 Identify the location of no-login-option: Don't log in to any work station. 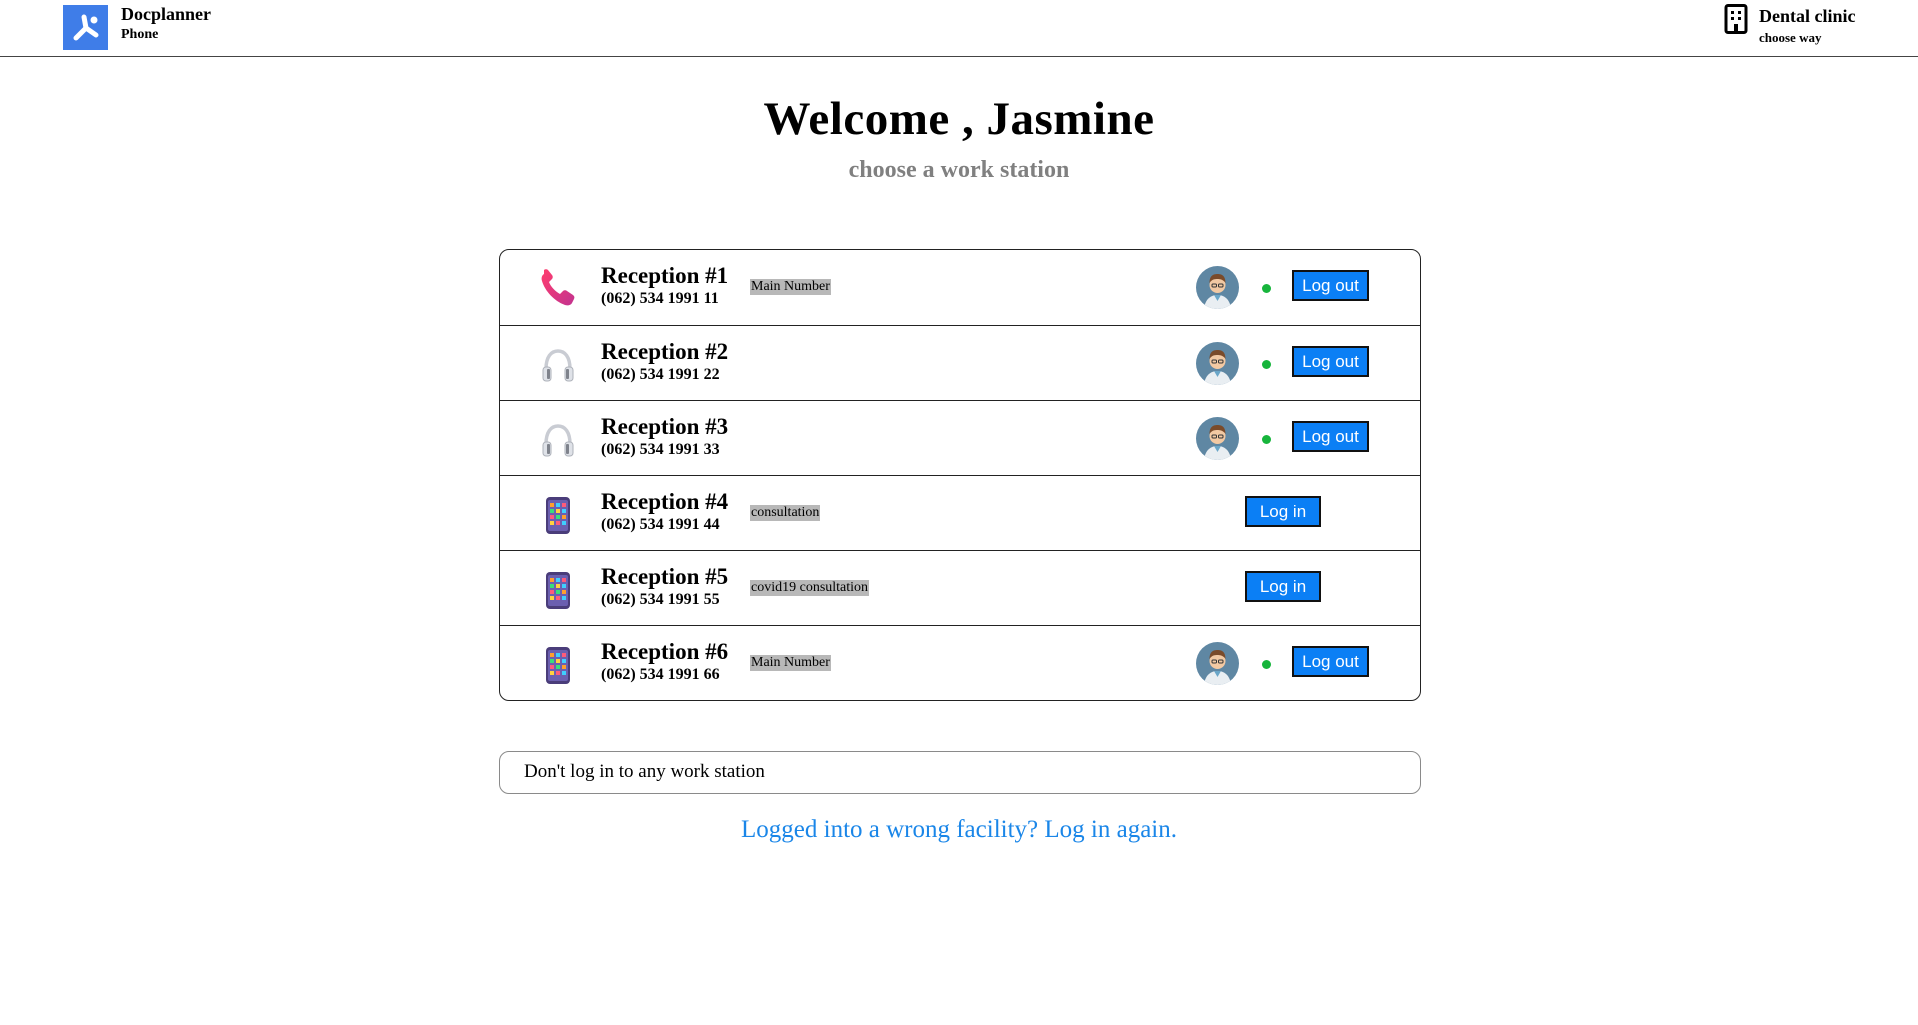
(960, 772).